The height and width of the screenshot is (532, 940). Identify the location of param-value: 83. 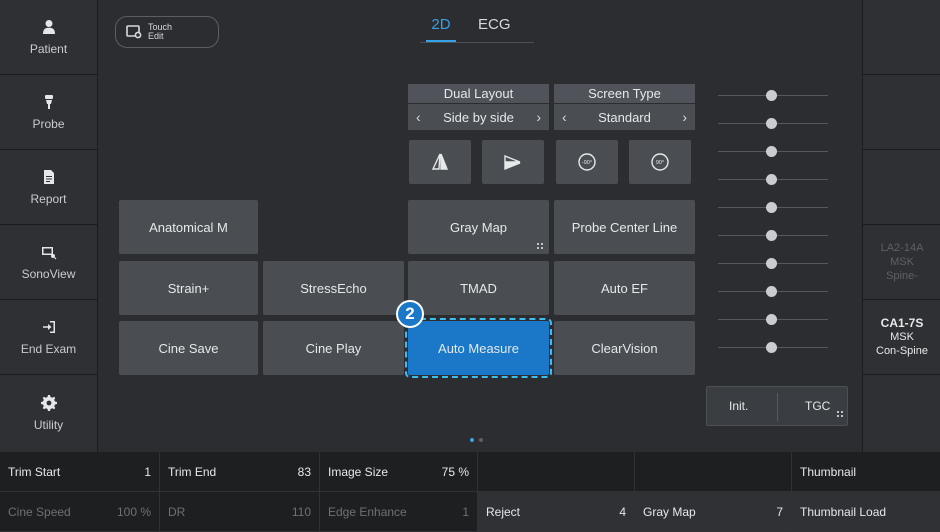
(304, 471).